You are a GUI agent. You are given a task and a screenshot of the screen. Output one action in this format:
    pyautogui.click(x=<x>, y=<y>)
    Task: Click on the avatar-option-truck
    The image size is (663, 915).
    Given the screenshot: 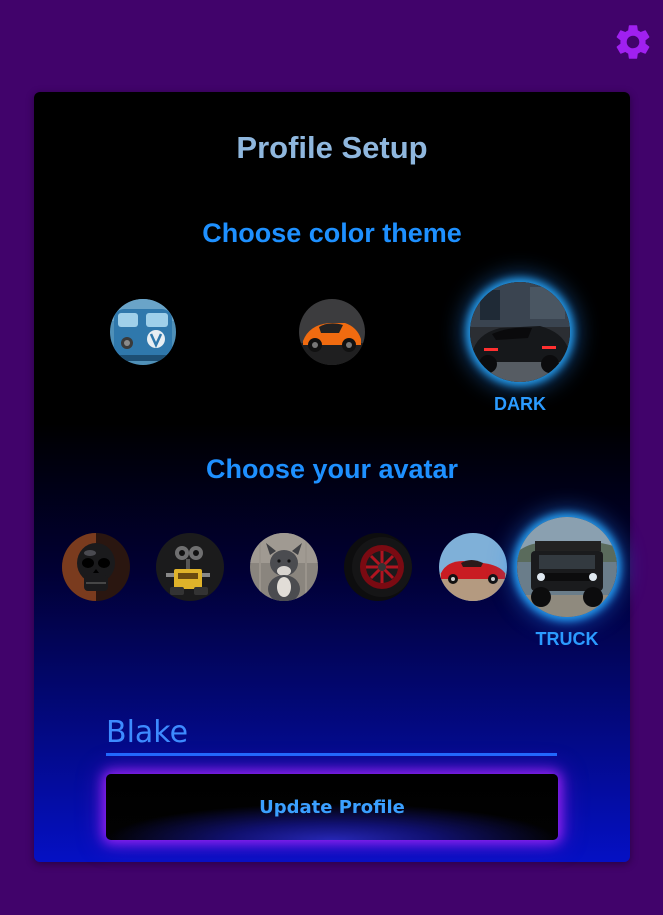 What is the action you would take?
    pyautogui.click(x=567, y=567)
    